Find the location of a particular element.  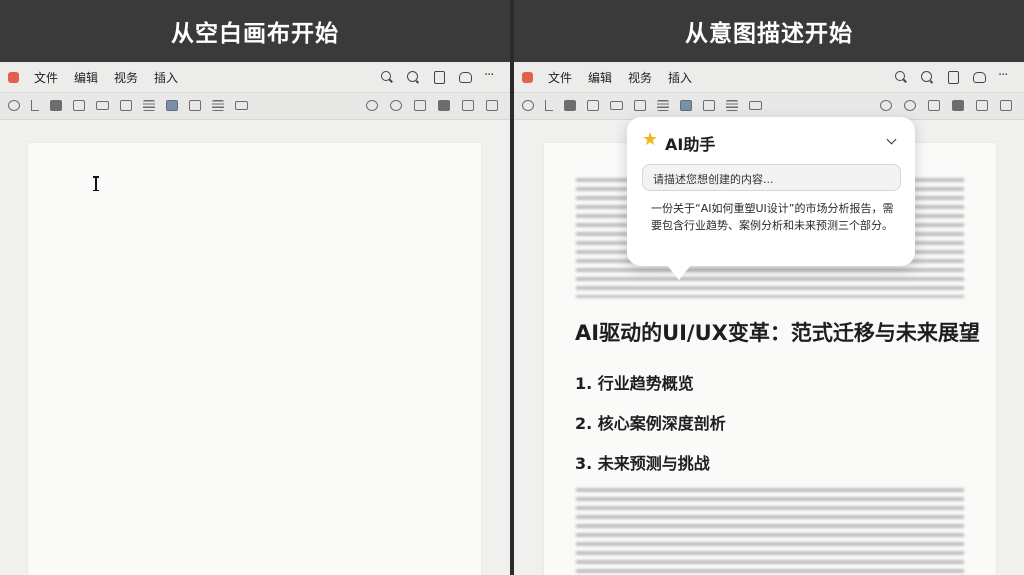

blurred-body-text is located at coordinates (770, 531).